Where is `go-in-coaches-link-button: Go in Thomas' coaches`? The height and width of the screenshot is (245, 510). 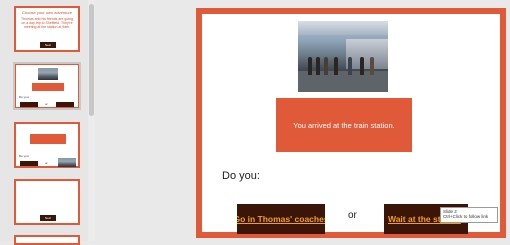
go-in-coaches-link-button: Go in Thomas' coaches is located at coordinates (281, 219).